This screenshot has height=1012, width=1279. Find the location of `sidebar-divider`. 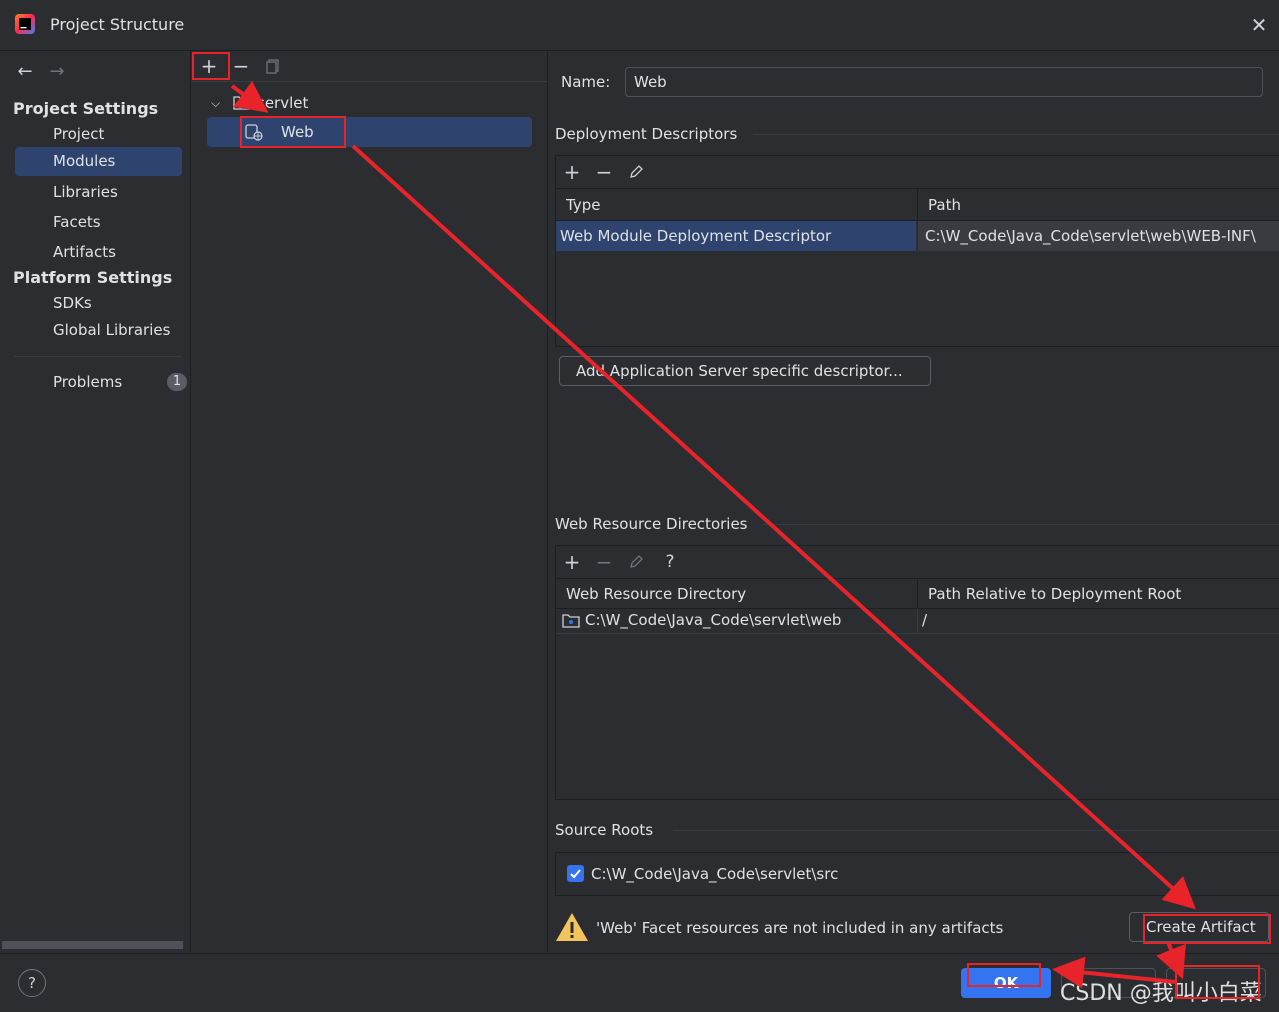

sidebar-divider is located at coordinates (98, 356).